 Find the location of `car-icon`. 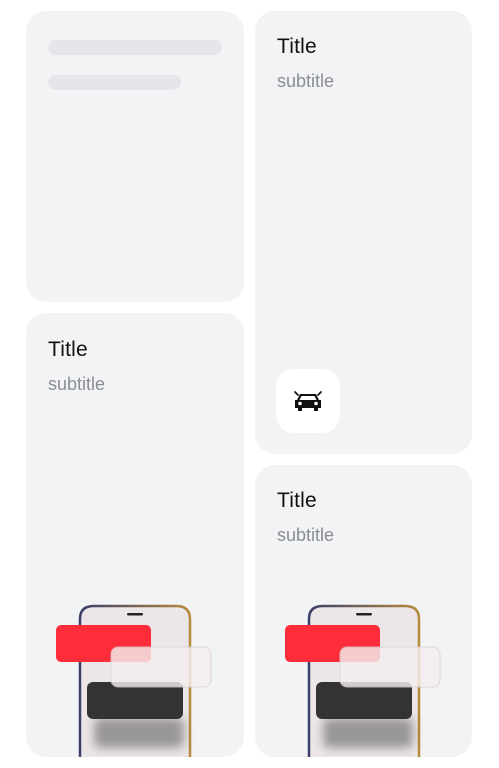

car-icon is located at coordinates (308, 401).